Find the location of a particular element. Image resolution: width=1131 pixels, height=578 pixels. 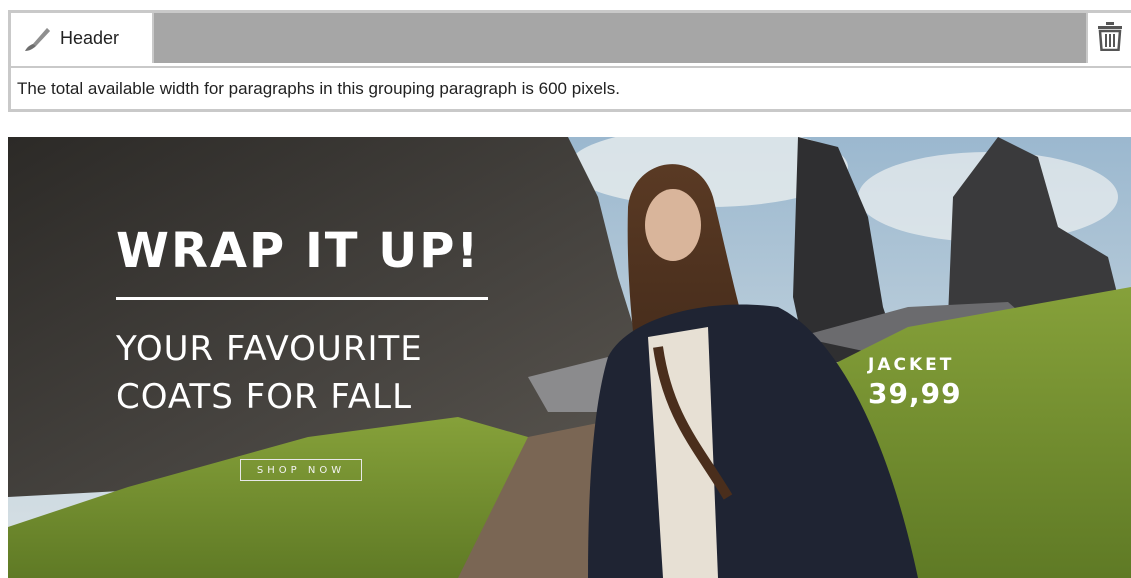

banner-headline: WRAP IT UP! is located at coordinates (298, 251).